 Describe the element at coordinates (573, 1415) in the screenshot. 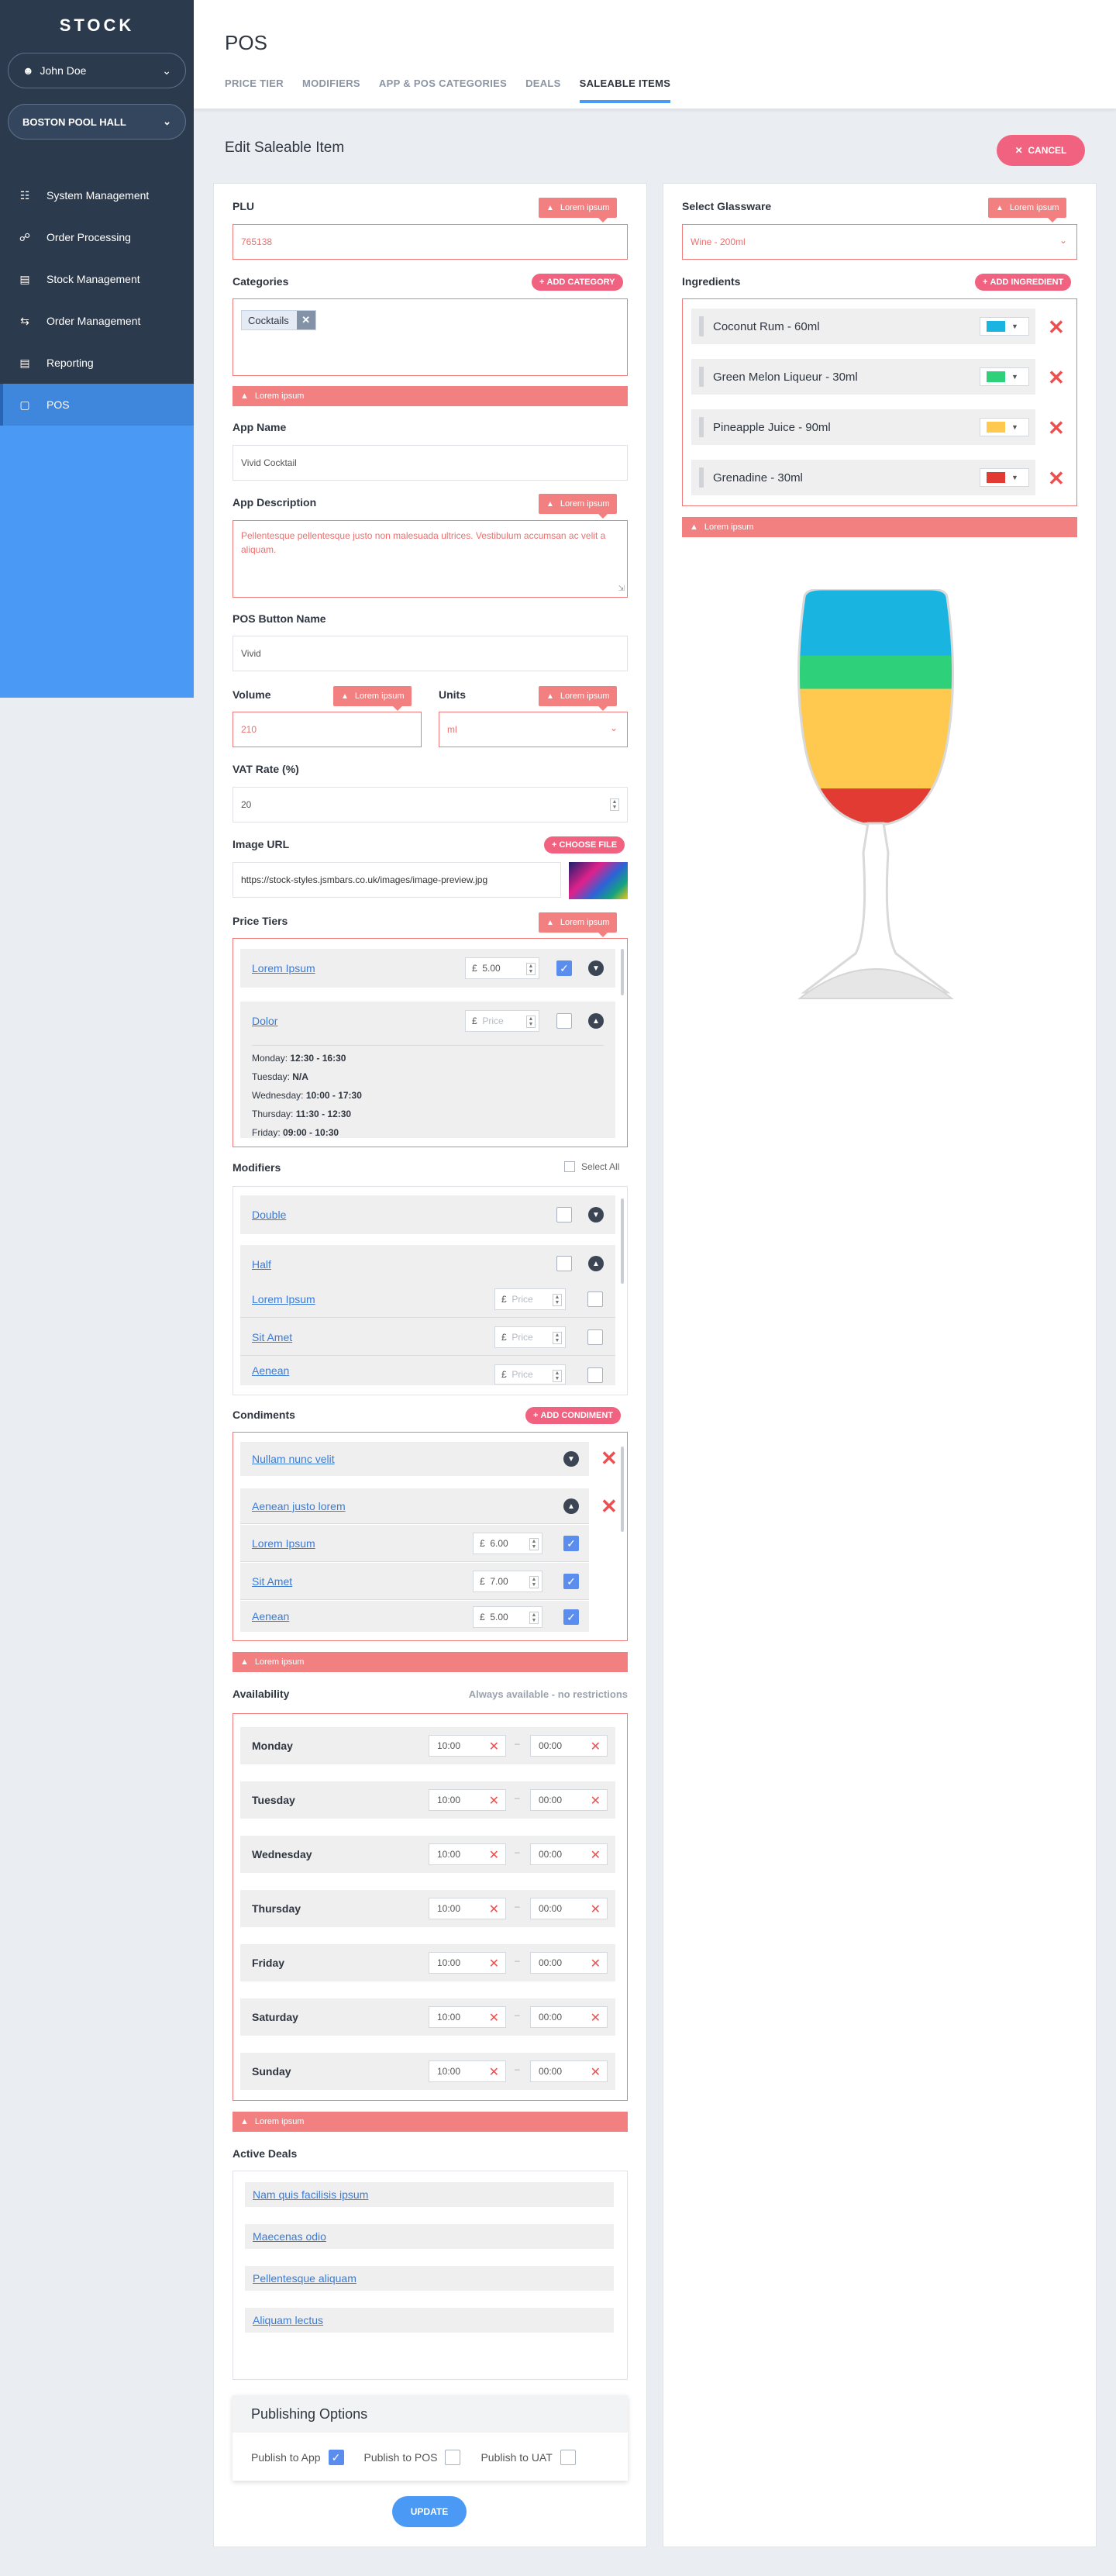

I see `add-condiment-button: + ADD CONDIMENT` at that location.